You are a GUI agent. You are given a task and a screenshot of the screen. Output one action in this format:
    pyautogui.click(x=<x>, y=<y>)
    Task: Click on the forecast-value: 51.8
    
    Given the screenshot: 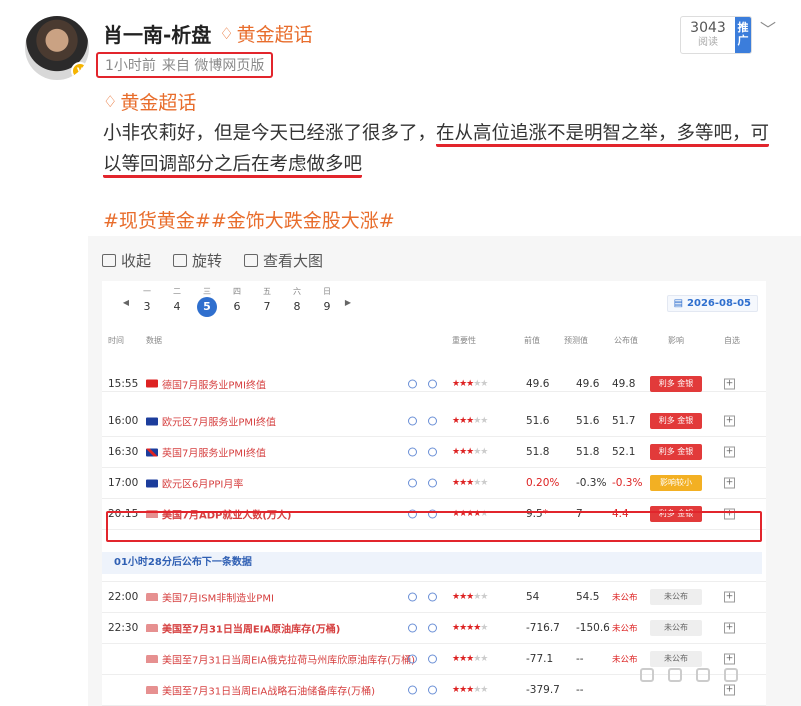 What is the action you would take?
    pyautogui.click(x=588, y=452)
    